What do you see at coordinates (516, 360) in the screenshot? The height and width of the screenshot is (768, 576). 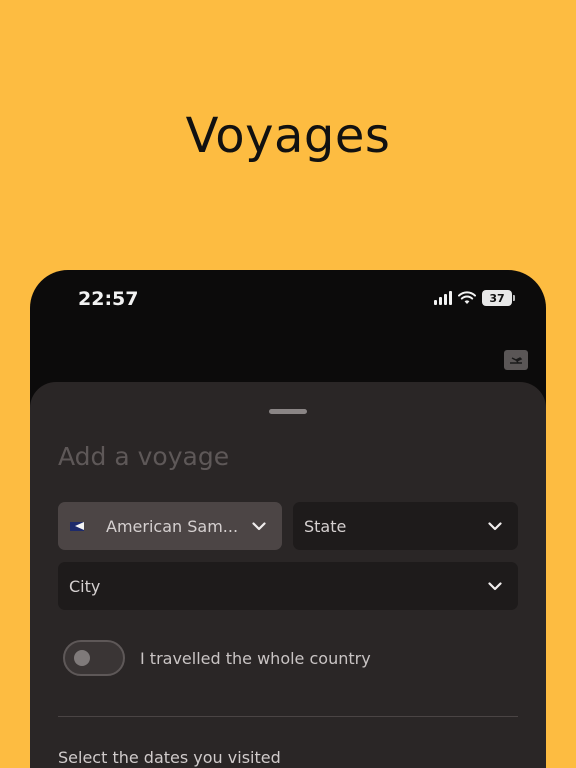 I see `plane-icon` at bounding box center [516, 360].